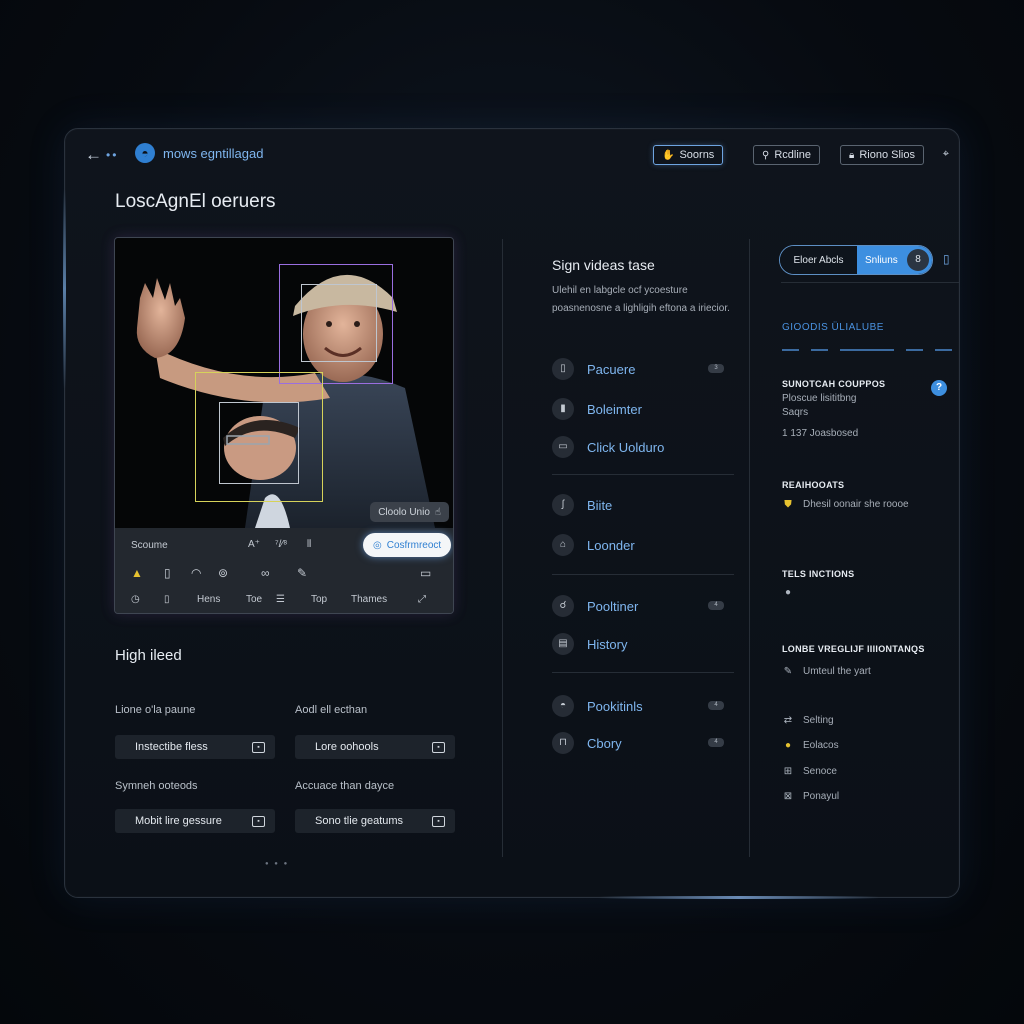  I want to click on info-icon: ?, so click(939, 388).